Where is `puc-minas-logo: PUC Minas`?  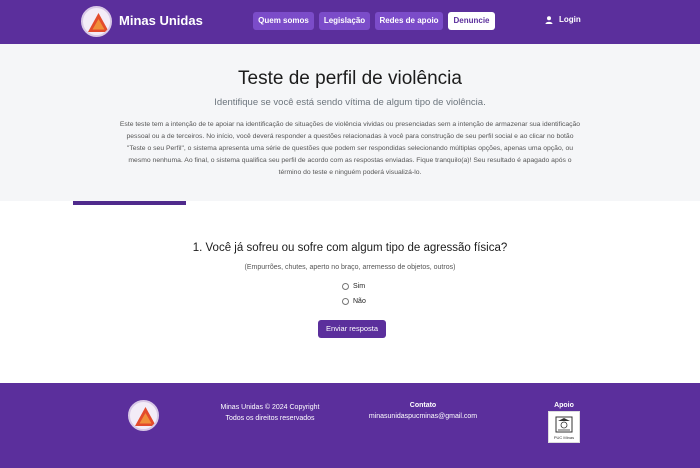 puc-minas-logo: PUC Minas is located at coordinates (564, 427).